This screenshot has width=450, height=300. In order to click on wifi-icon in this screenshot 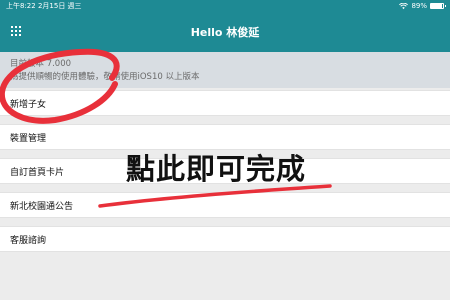, I will do `click(404, 5)`.